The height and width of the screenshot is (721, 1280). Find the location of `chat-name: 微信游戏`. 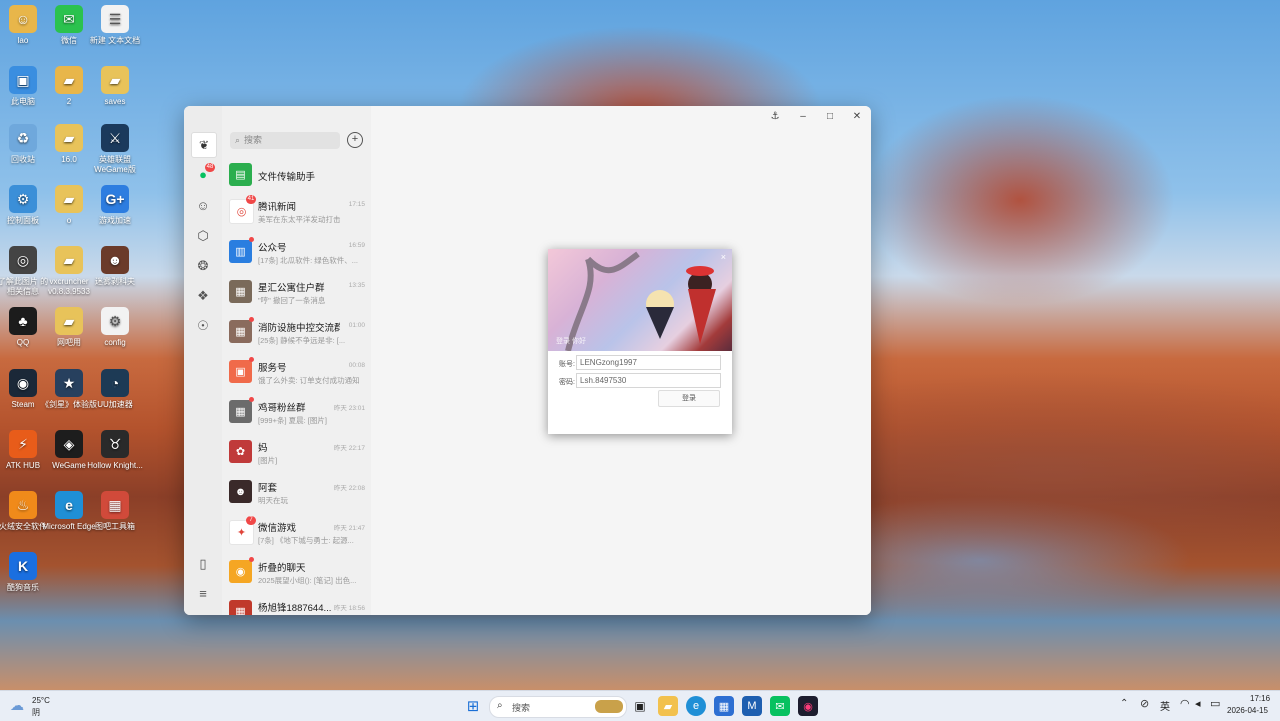

chat-name: 微信游戏 is located at coordinates (277, 528).